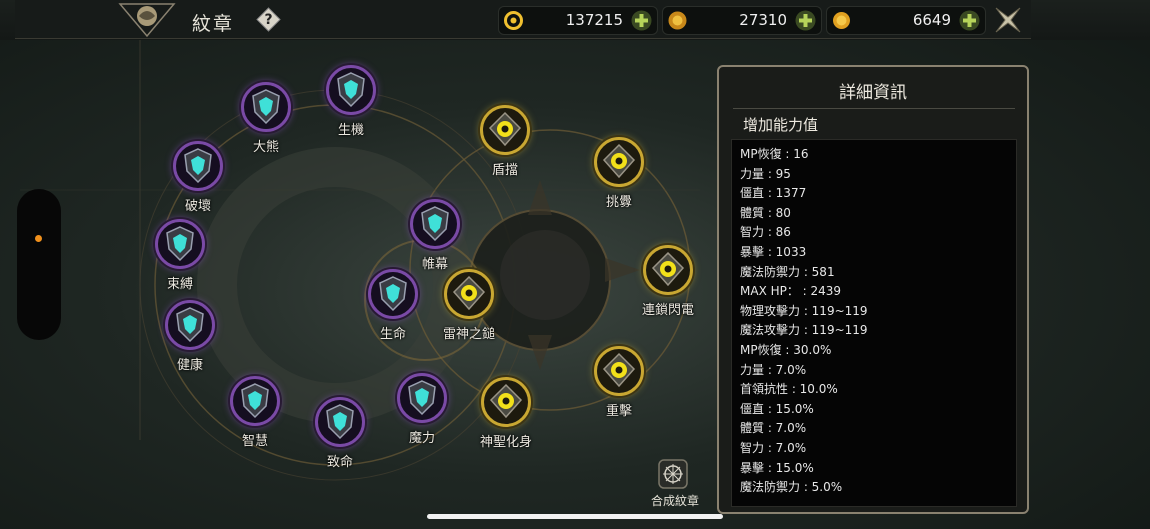 The image size is (1150, 529). I want to click on panel-title: 詳細資訊, so click(873, 93).